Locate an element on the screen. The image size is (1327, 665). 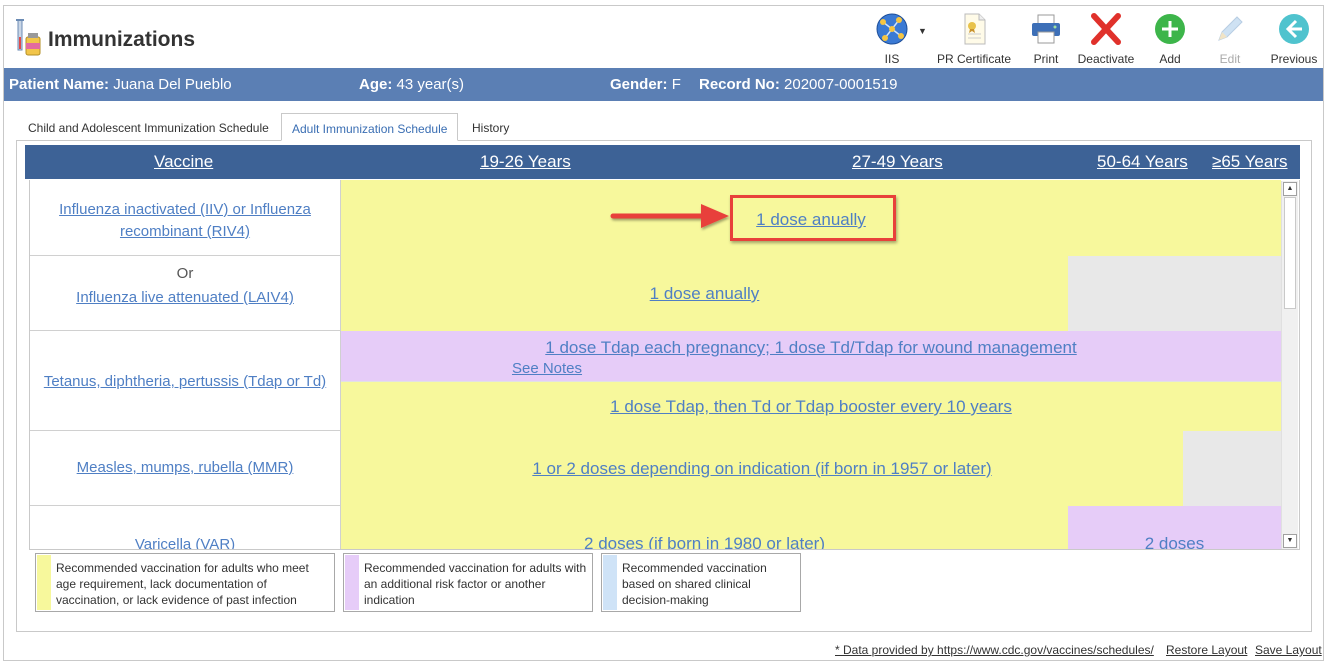
add-button: Add is located at coordinates (1170, 39).